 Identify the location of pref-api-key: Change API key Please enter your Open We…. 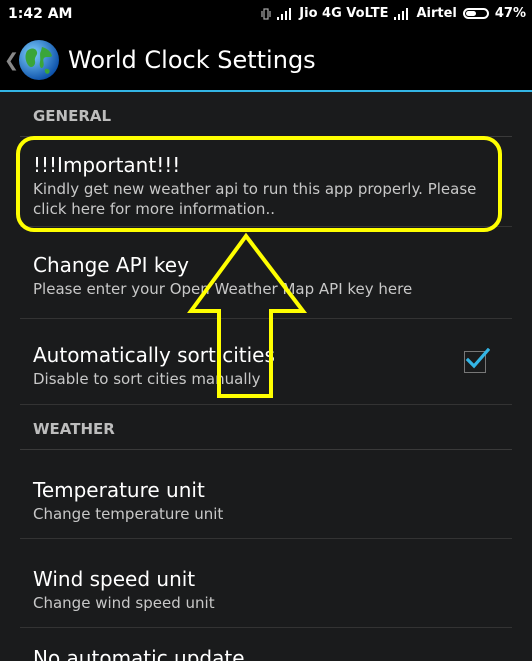
(266, 273).